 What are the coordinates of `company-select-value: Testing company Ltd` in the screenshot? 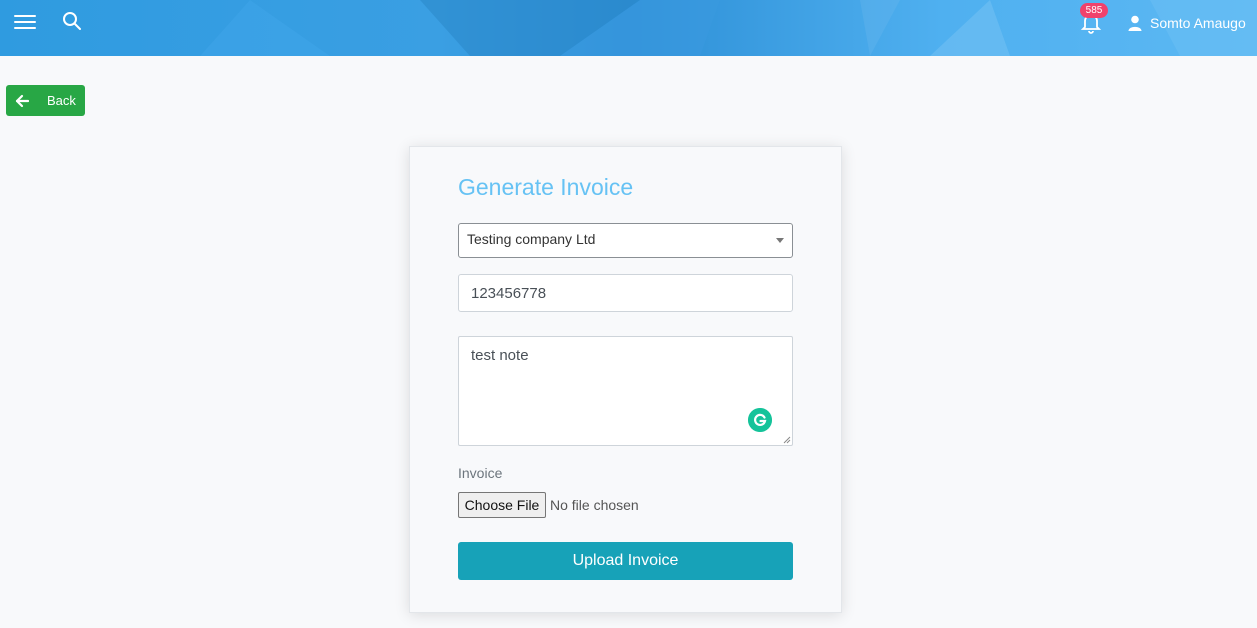 It's located at (531, 239).